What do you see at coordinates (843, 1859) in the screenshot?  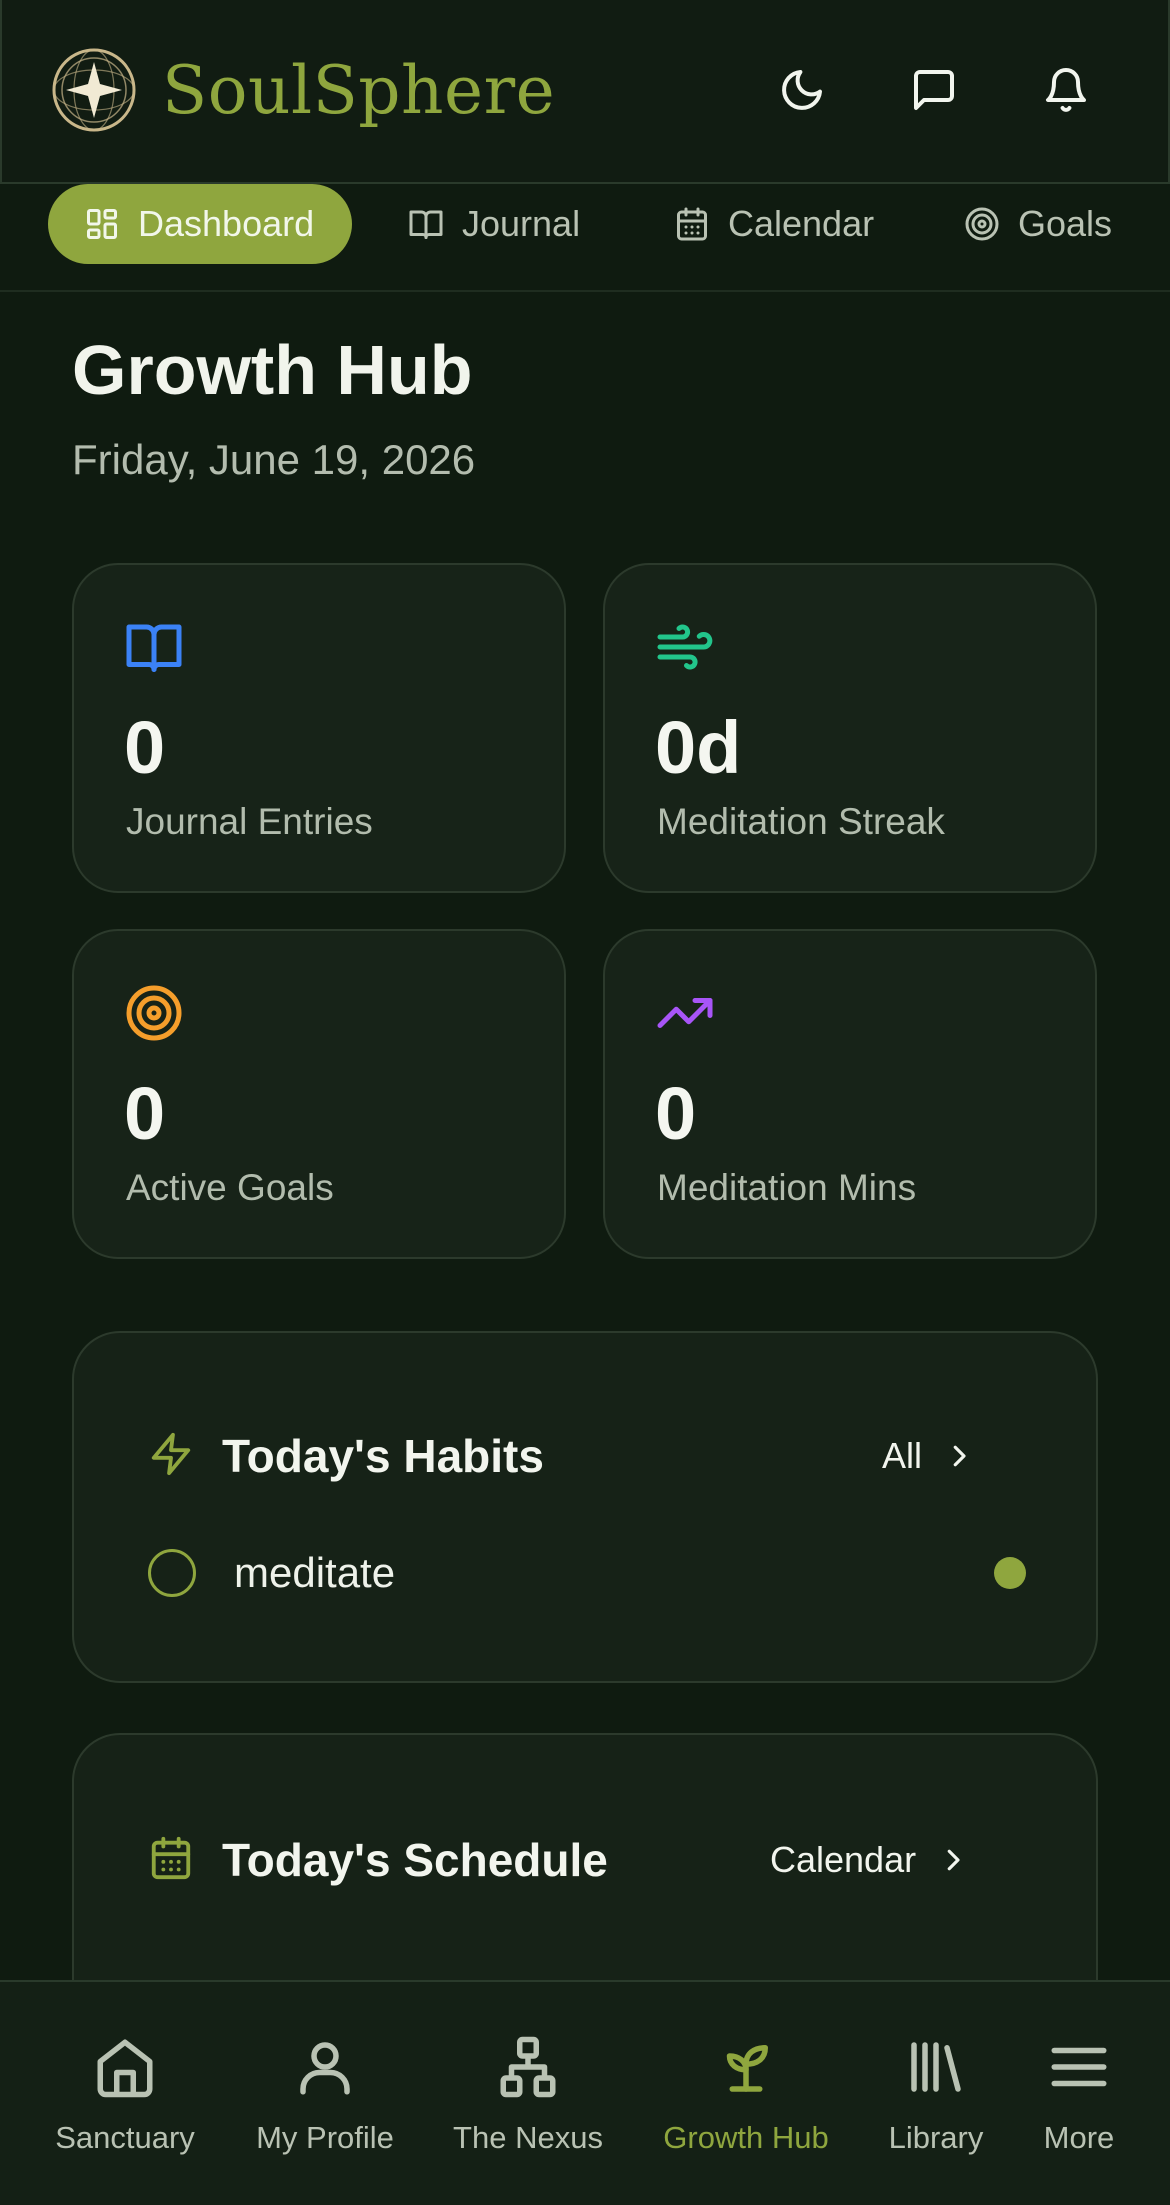 I see `link-label: Calendar` at bounding box center [843, 1859].